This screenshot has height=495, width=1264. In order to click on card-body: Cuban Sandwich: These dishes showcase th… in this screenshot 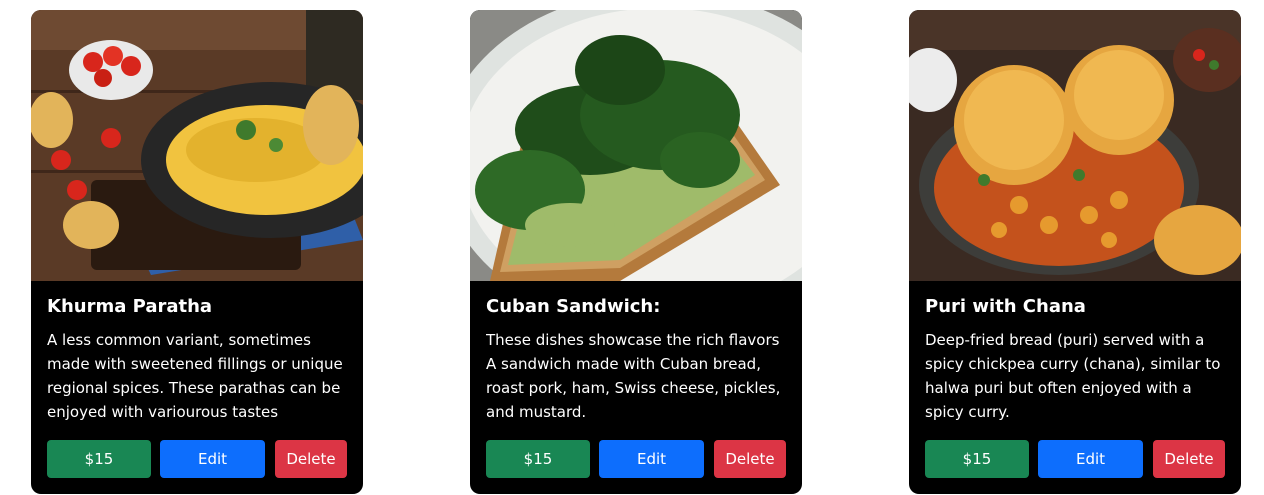, I will do `click(636, 359)`.